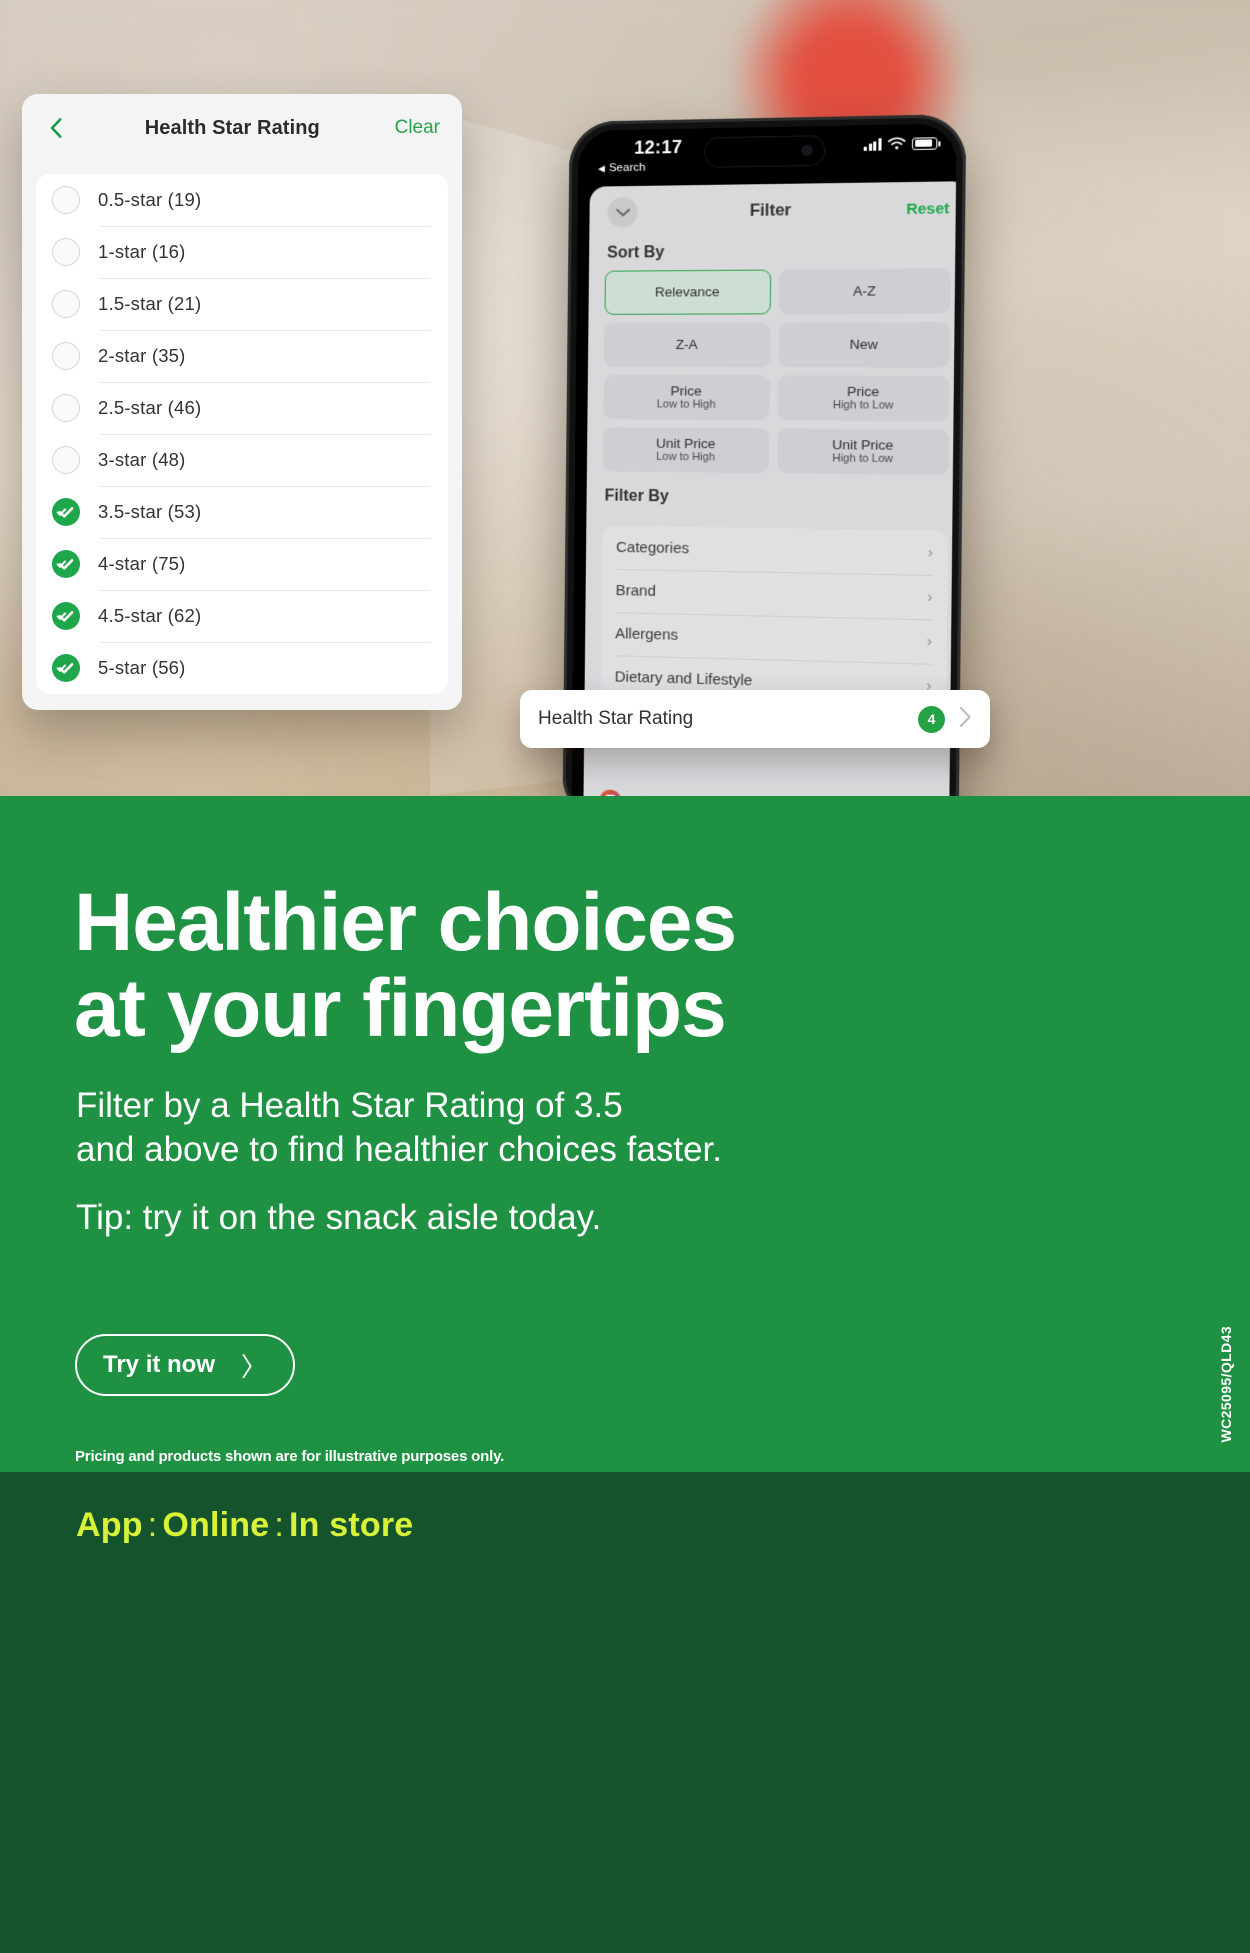 Image resolution: width=1250 pixels, height=1953 pixels. I want to click on star-rating-option-label: 5-star (56), so click(142, 667).